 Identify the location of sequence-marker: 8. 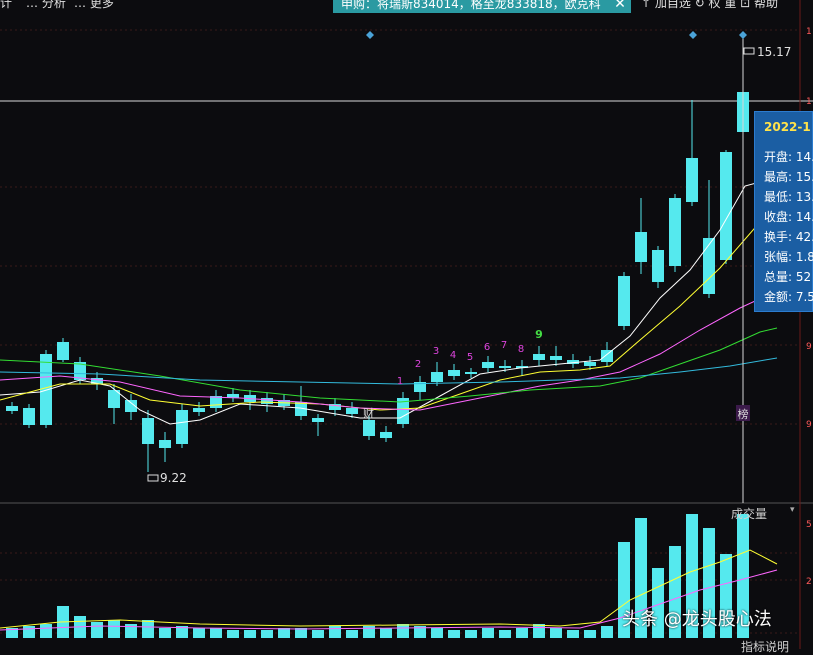
(521, 349).